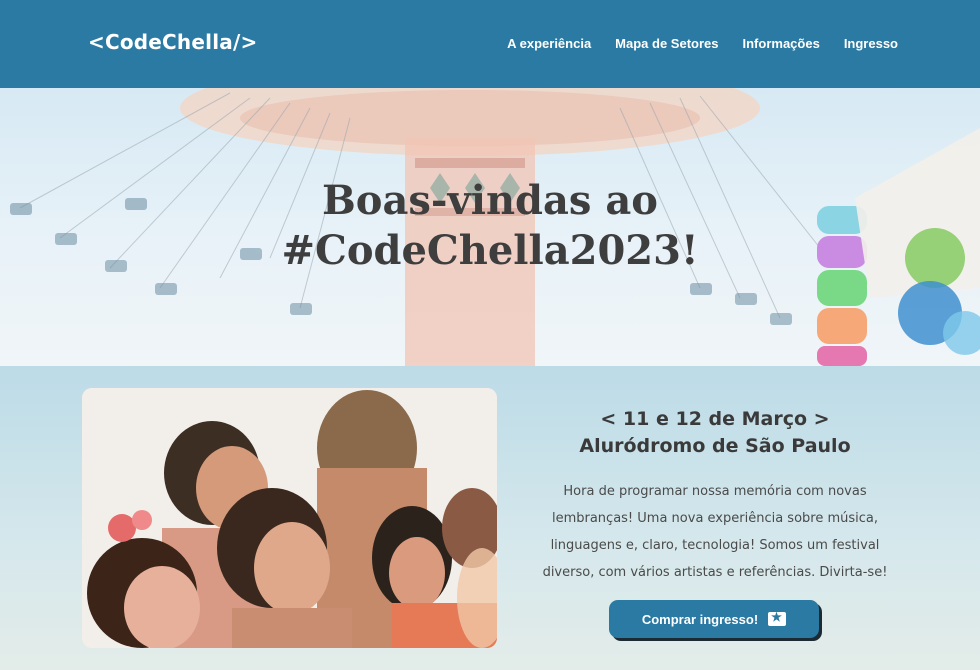 The image size is (980, 670). I want to click on buy-ticket-button: Comprar ingresso!, so click(714, 619).